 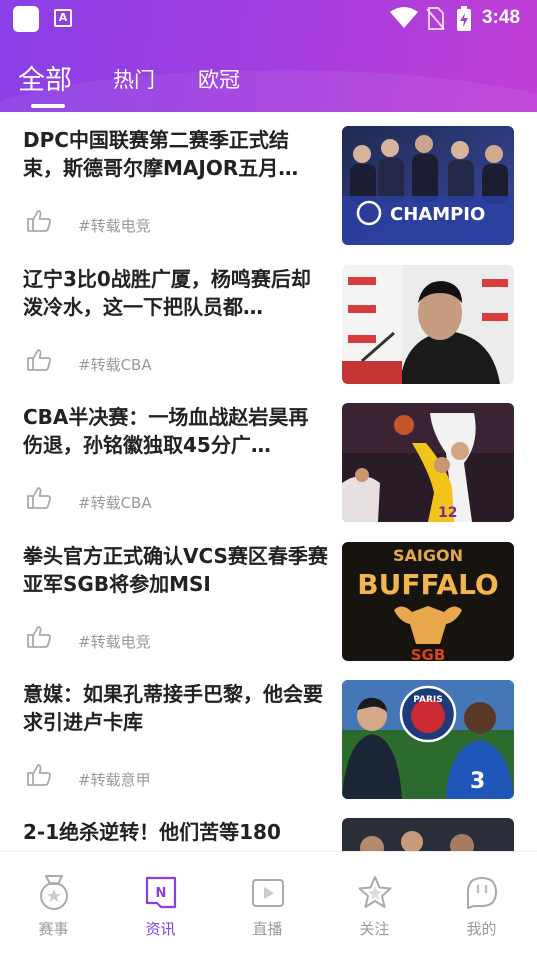 I want to click on thumbnail-caption: SGB, so click(x=428, y=653).